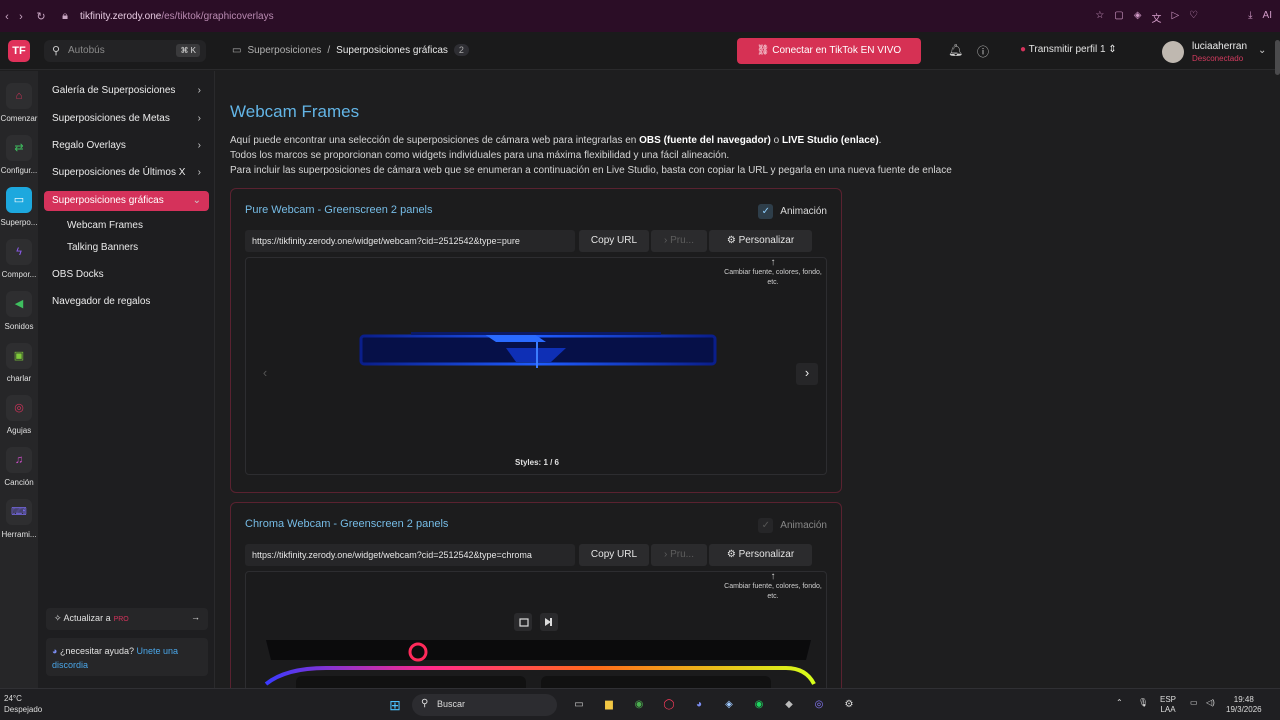 The image size is (1280, 720). Describe the element at coordinates (1168, 705) in the screenshot. I see `language-indicator: ESP LAA` at that location.